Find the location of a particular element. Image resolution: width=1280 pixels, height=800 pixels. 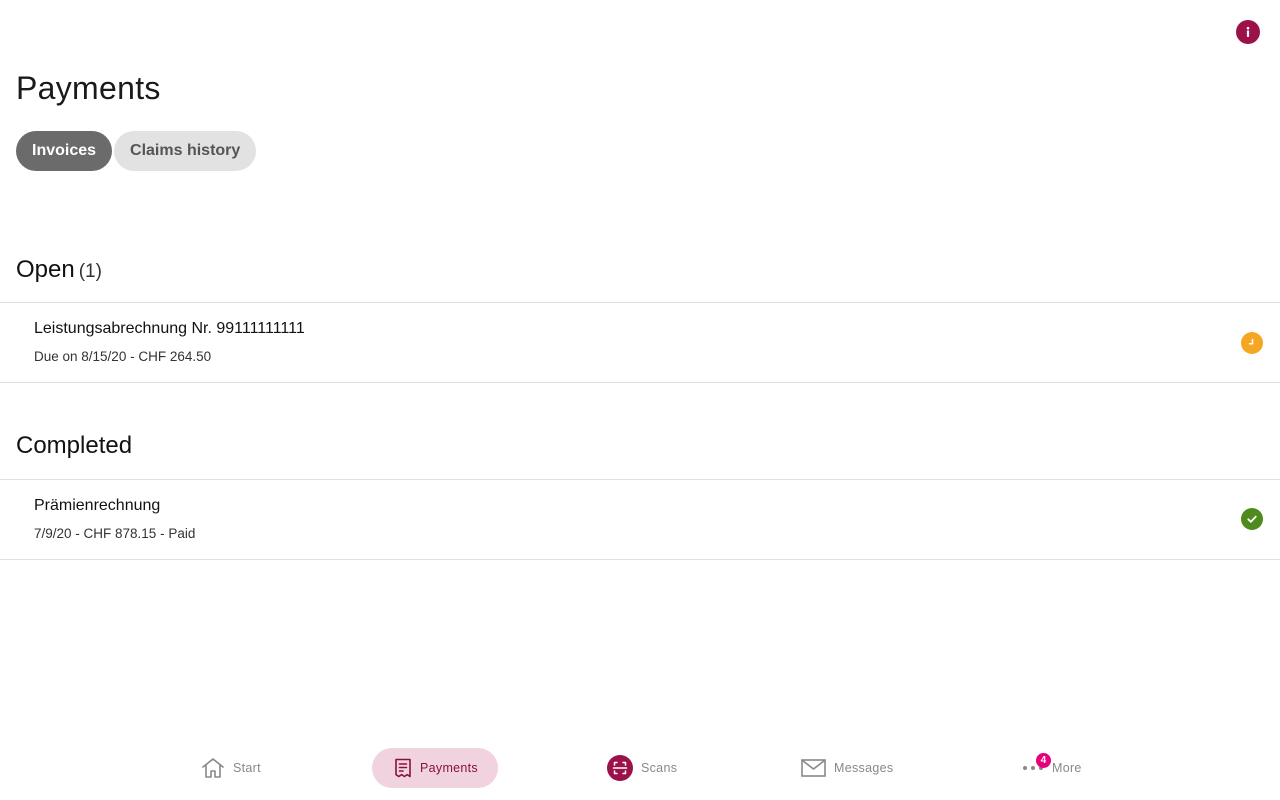

info-button is located at coordinates (1248, 32).